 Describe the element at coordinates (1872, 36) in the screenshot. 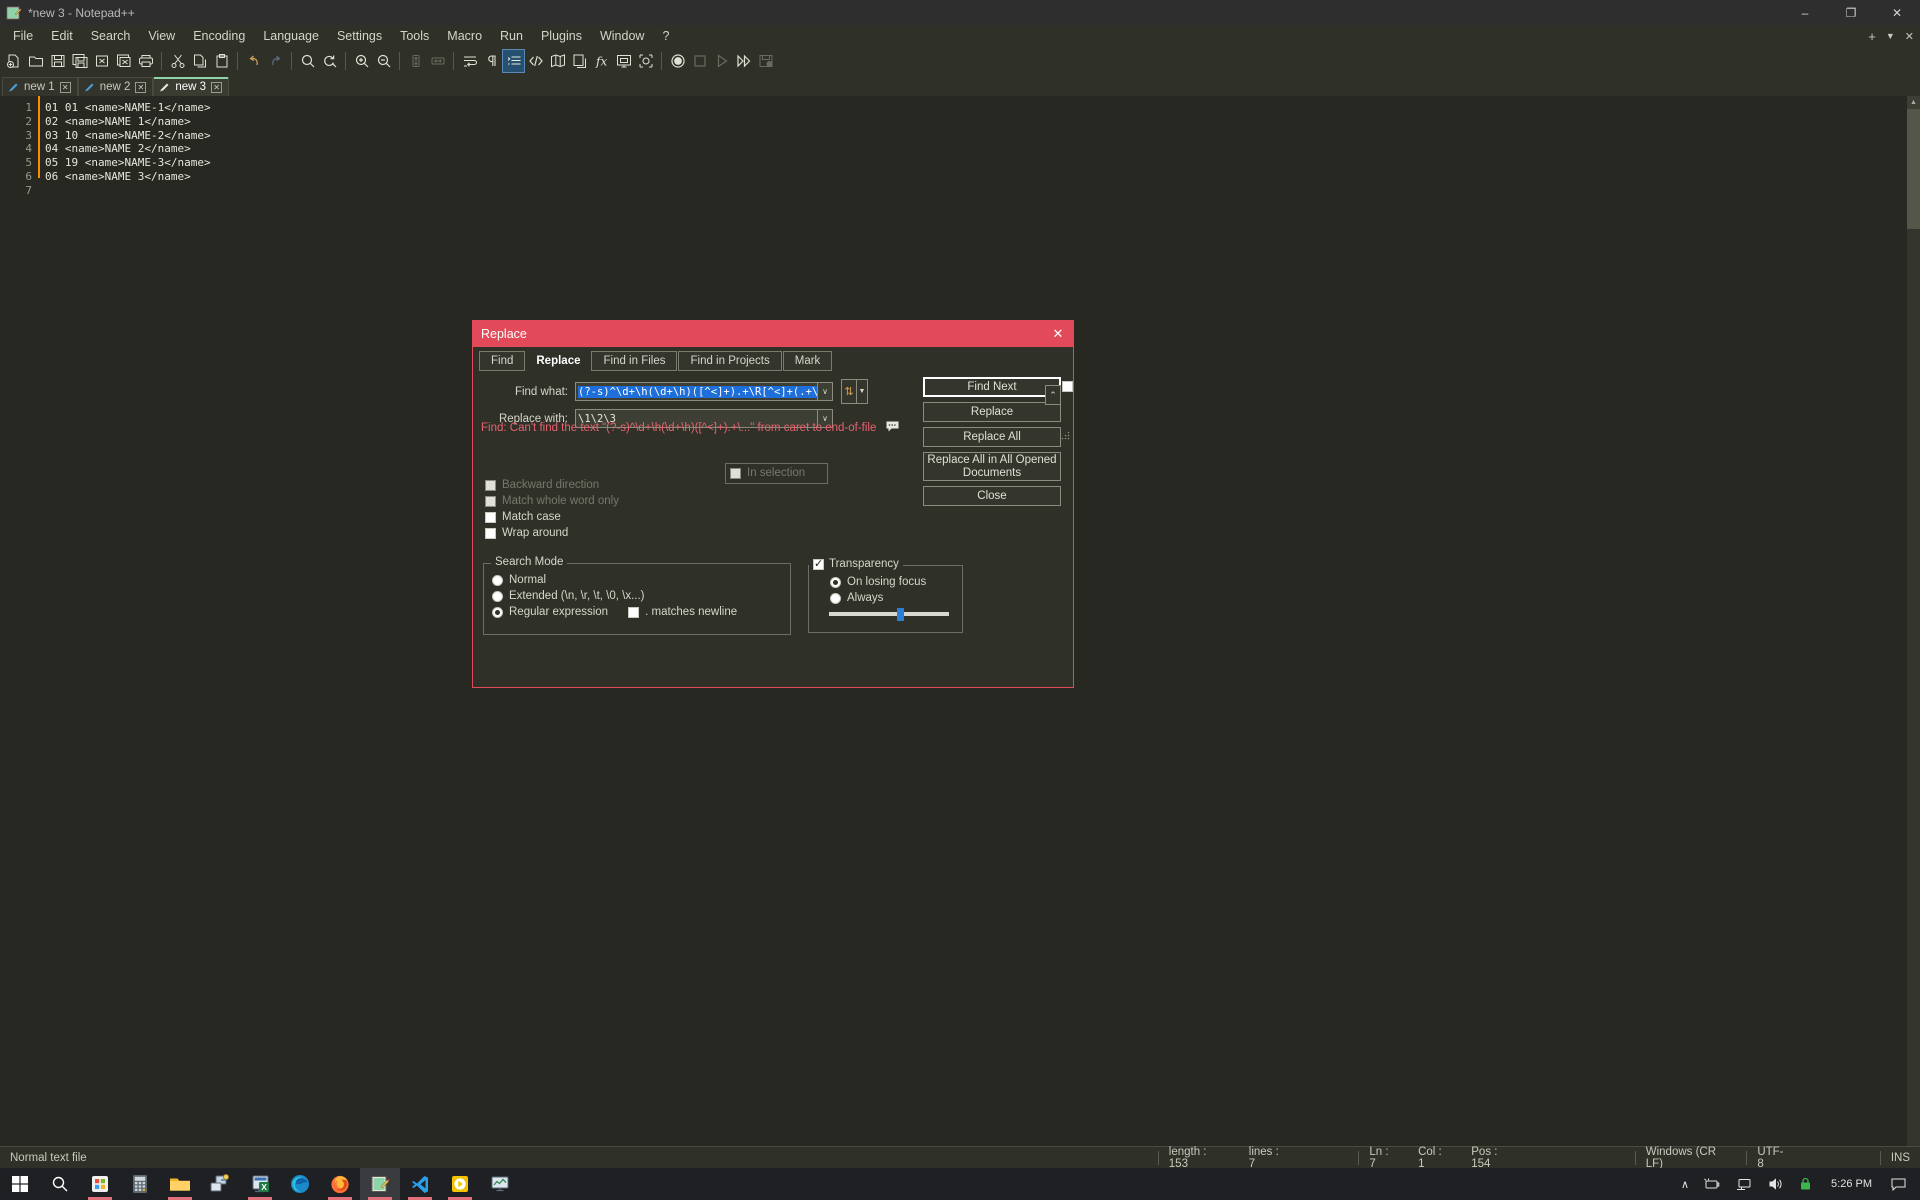

I see `new-tab-plus-icon: +` at that location.